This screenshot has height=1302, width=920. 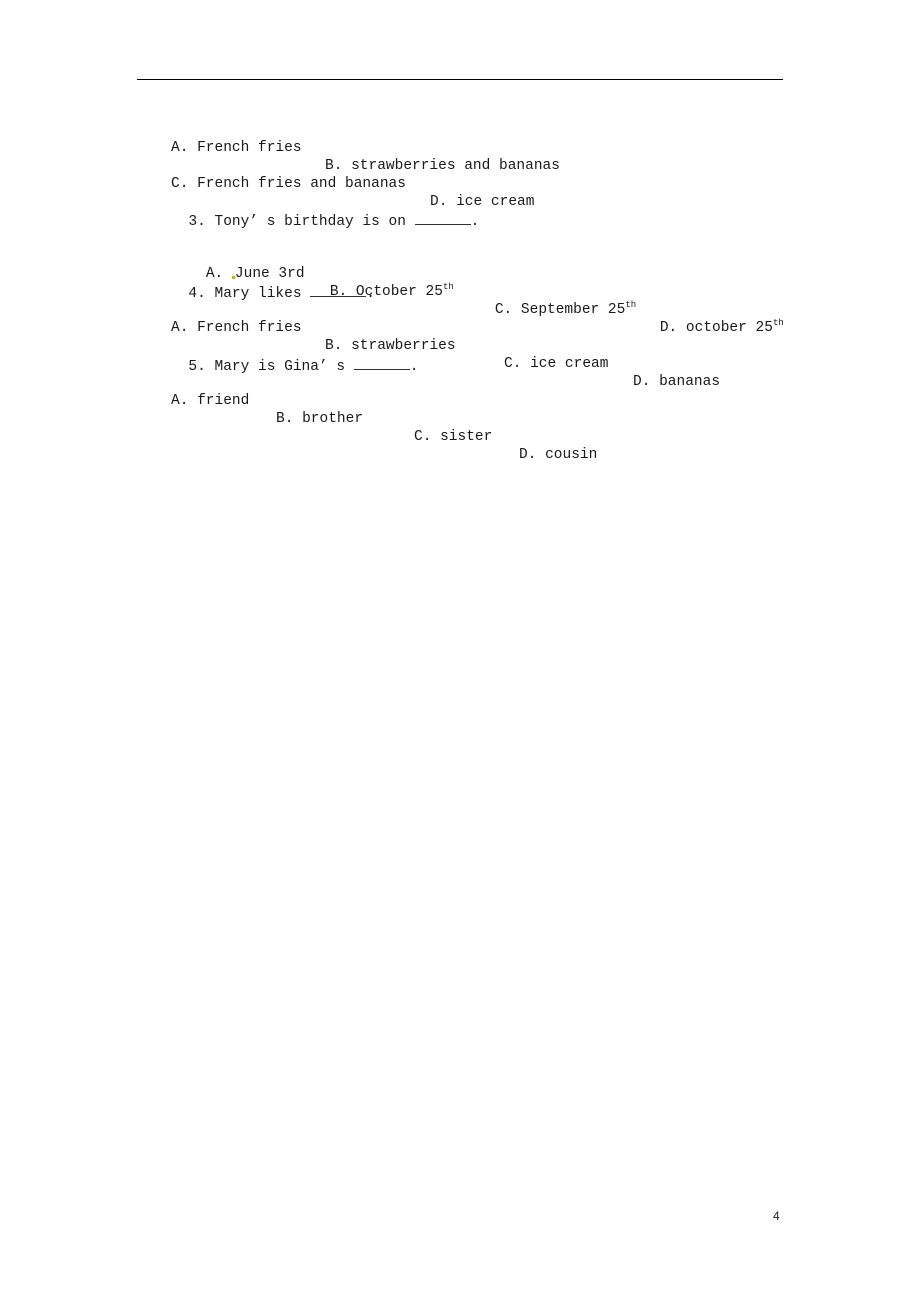 What do you see at coordinates (460, 79) in the screenshot?
I see `header-rule` at bounding box center [460, 79].